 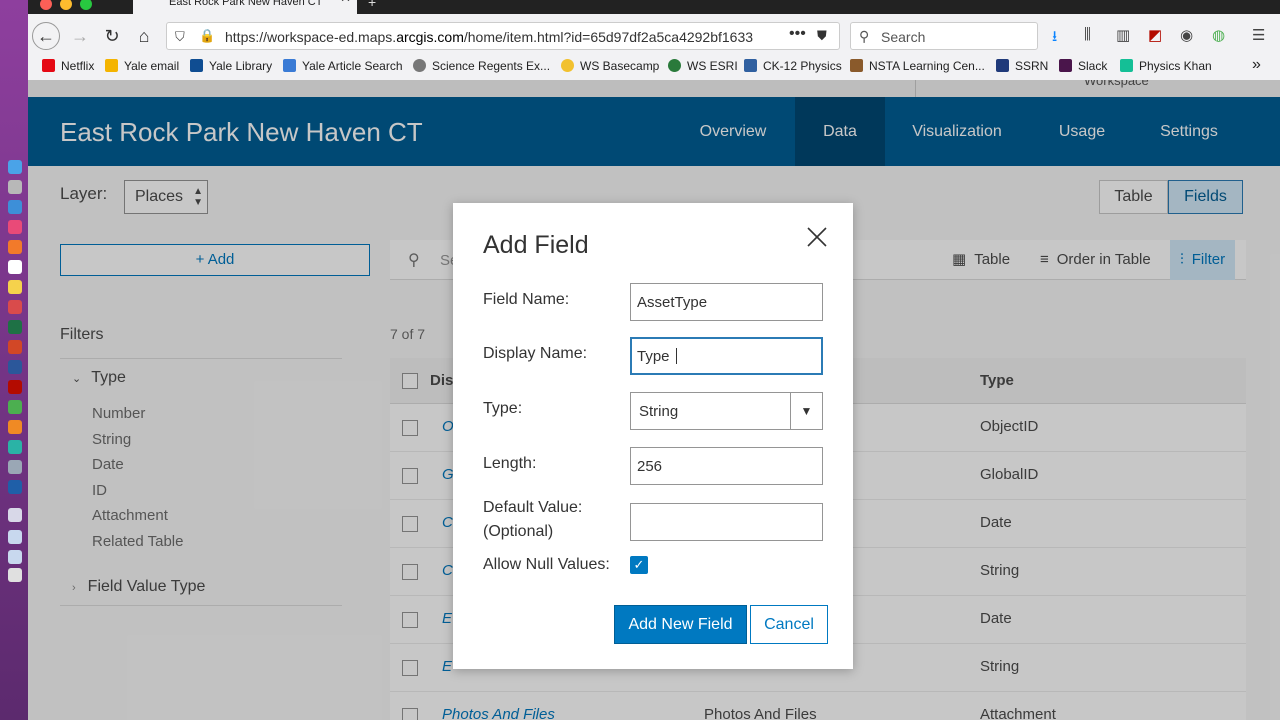 I want to click on bookmark-yale-article-search: Yale Article Search, so click(x=343, y=66).